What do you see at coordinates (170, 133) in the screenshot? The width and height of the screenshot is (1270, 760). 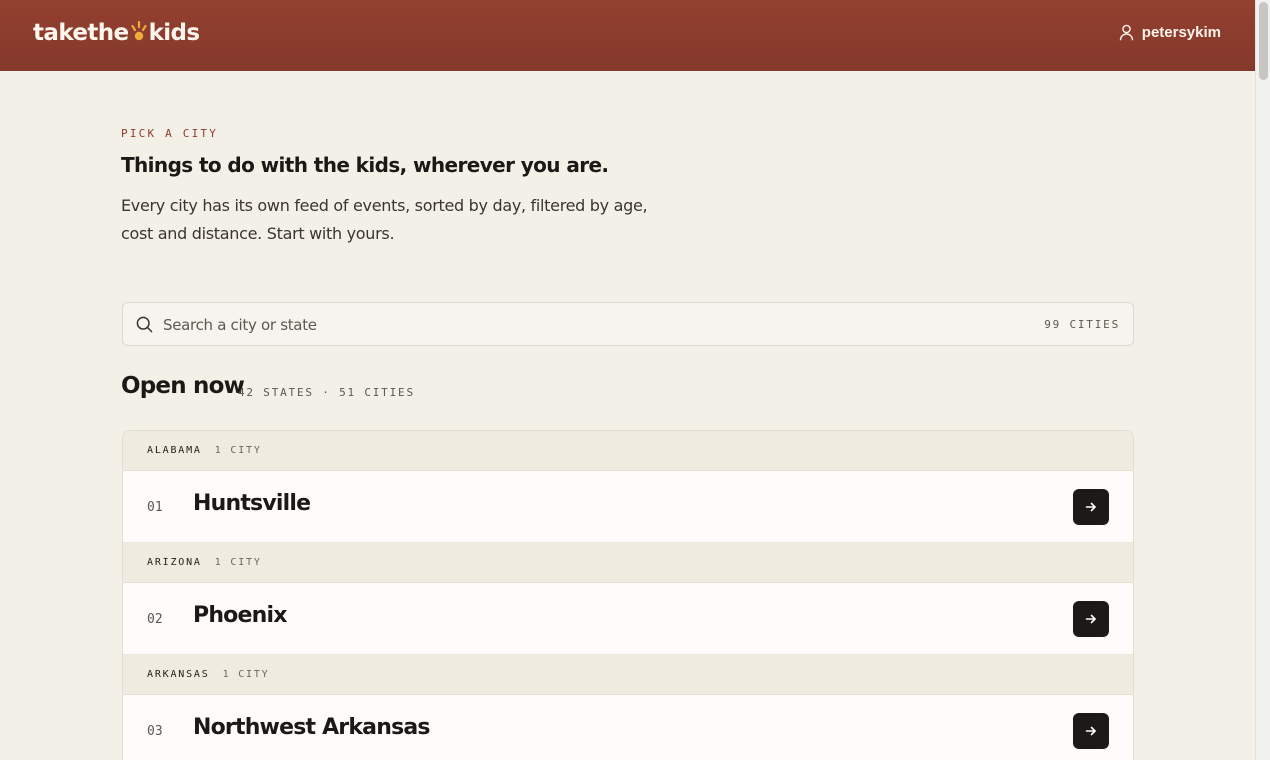 I see `eyebrow-label: PICK A CITY` at bounding box center [170, 133].